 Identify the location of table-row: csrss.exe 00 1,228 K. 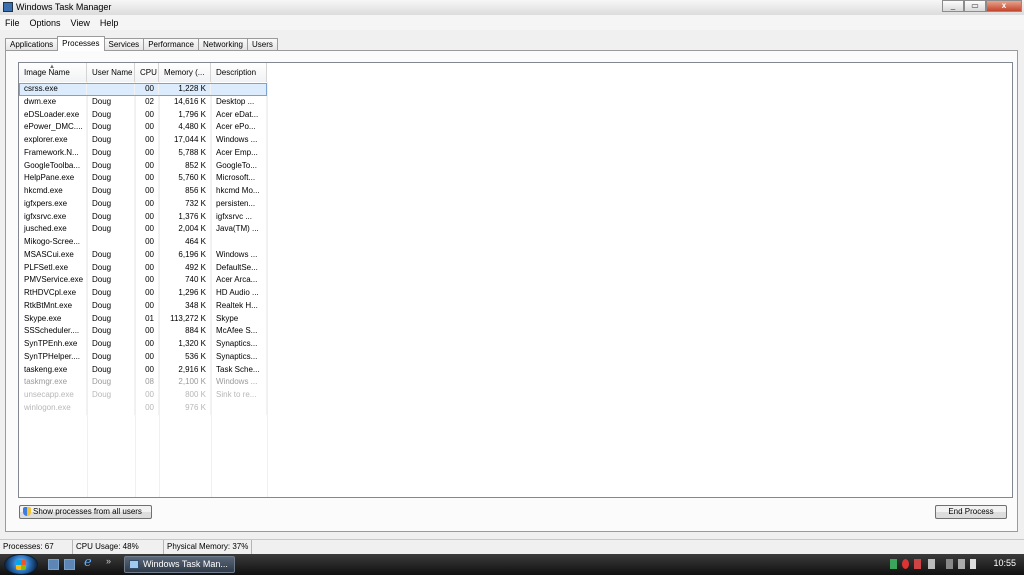
(143, 89).